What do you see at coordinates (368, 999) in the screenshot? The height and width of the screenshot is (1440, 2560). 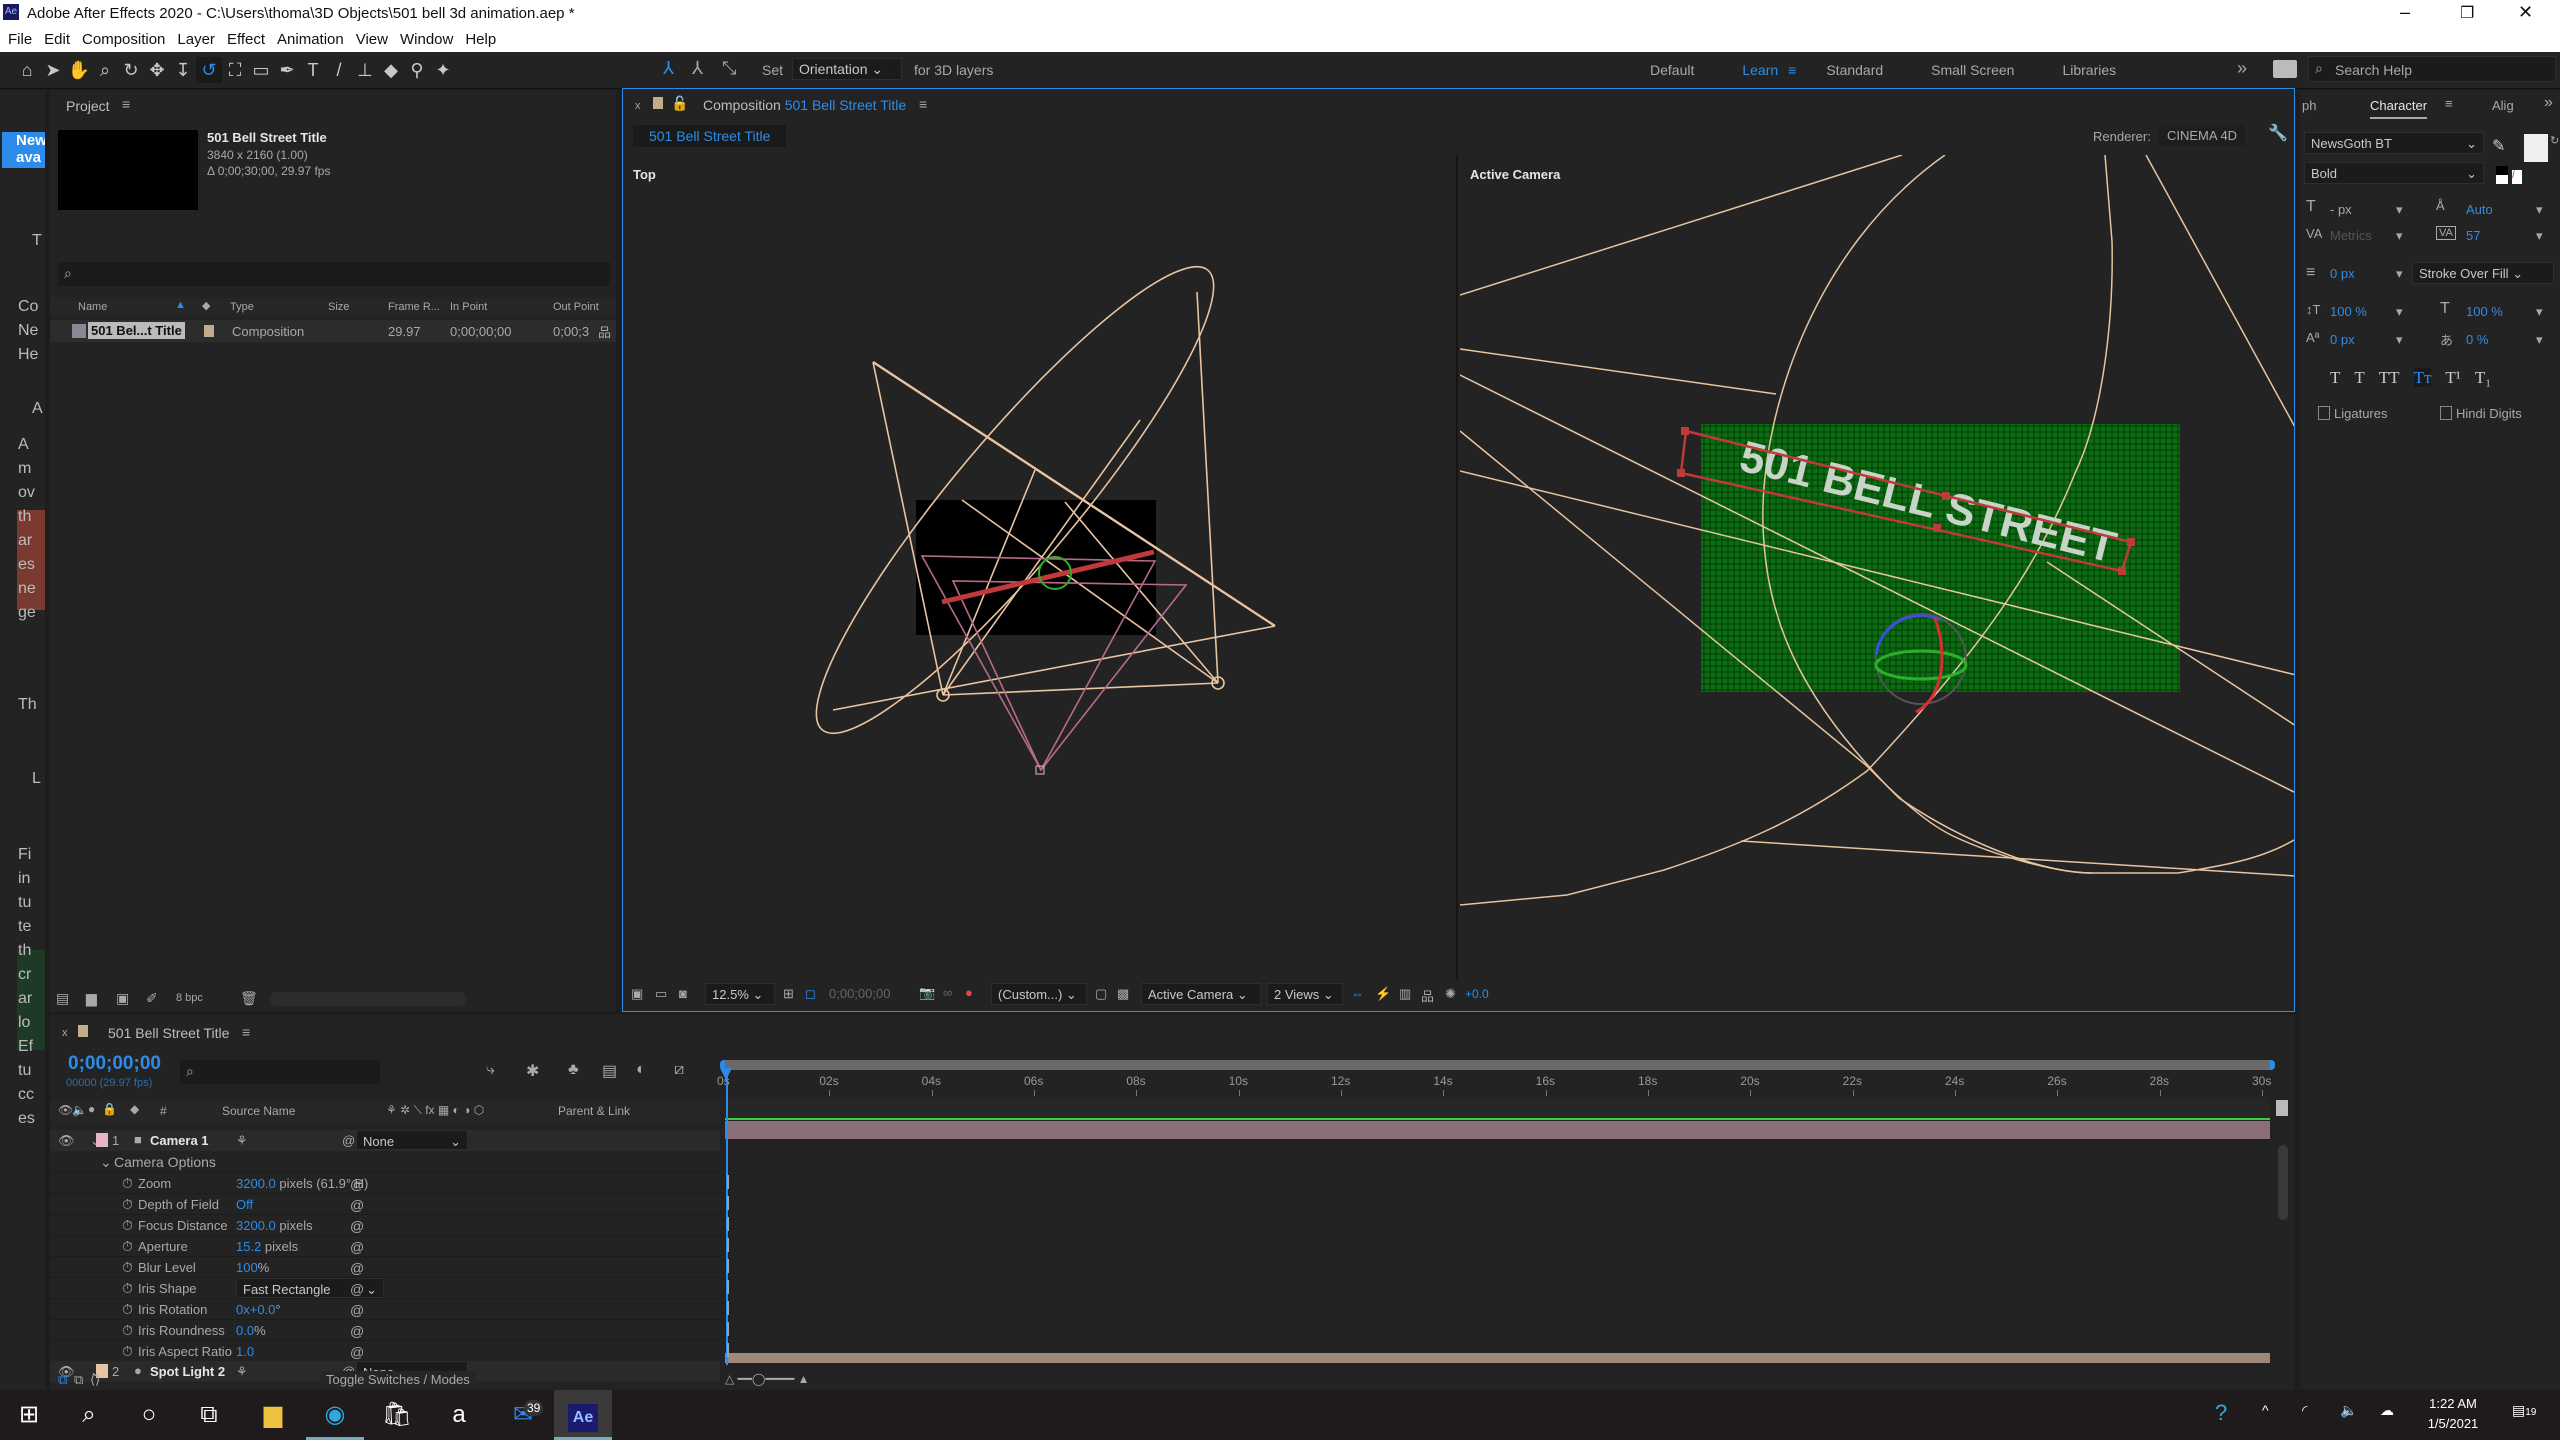 I see `project-scrollbar` at bounding box center [368, 999].